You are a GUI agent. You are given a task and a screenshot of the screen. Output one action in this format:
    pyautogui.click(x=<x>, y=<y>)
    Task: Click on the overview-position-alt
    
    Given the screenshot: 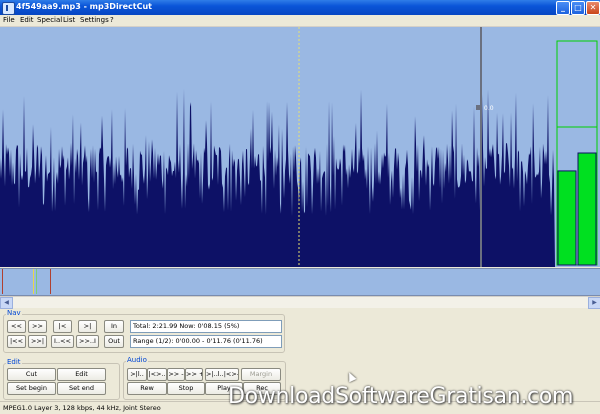 What is the action you would take?
    pyautogui.click(x=36, y=281)
    